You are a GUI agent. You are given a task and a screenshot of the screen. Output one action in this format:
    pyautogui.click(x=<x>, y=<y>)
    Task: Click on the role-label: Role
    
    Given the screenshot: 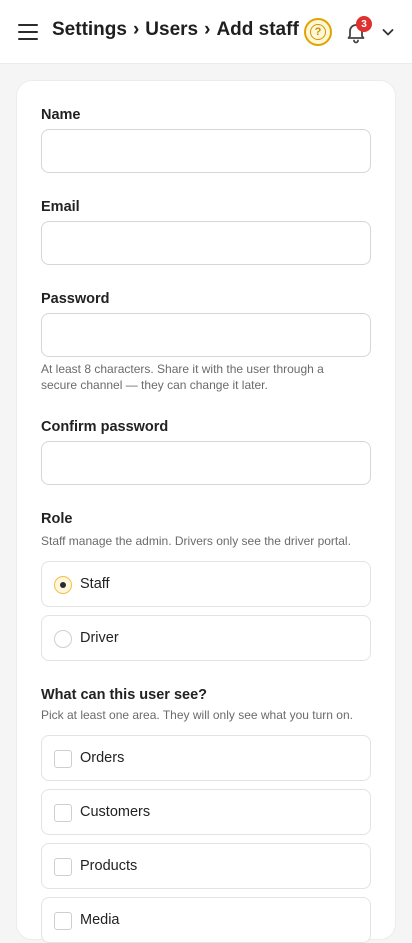 What is the action you would take?
    pyautogui.click(x=57, y=519)
    